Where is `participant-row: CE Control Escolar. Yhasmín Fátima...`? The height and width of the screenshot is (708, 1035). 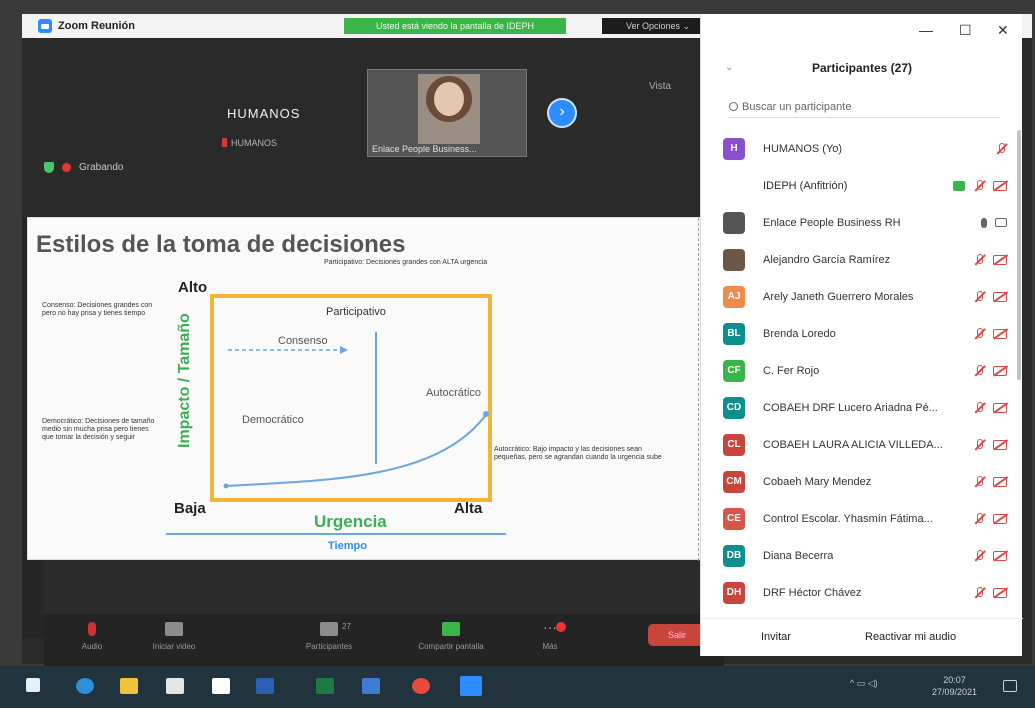 participant-row: CE Control Escolar. Yhasmín Fátima... is located at coordinates (860, 518).